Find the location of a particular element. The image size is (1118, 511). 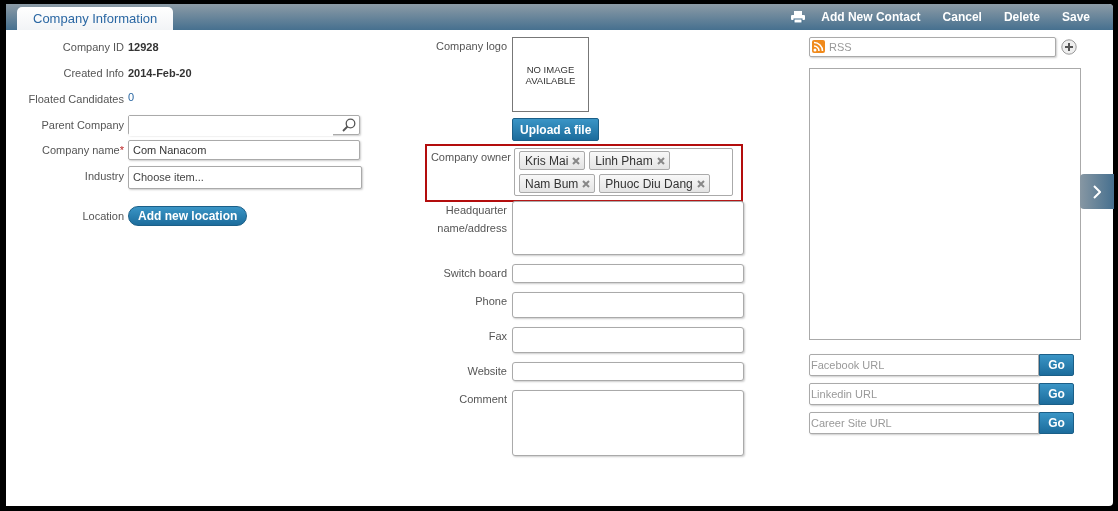

chevron-right-icon is located at coordinates (1097, 191).